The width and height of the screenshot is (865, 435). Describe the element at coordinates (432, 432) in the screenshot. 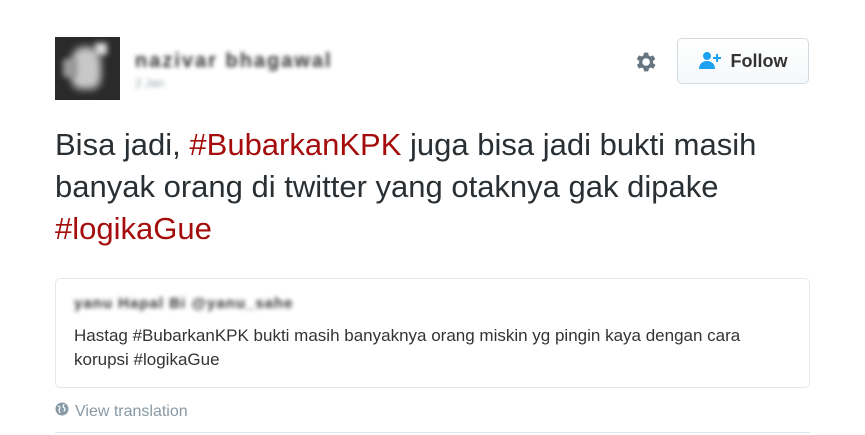

I see `divider` at that location.